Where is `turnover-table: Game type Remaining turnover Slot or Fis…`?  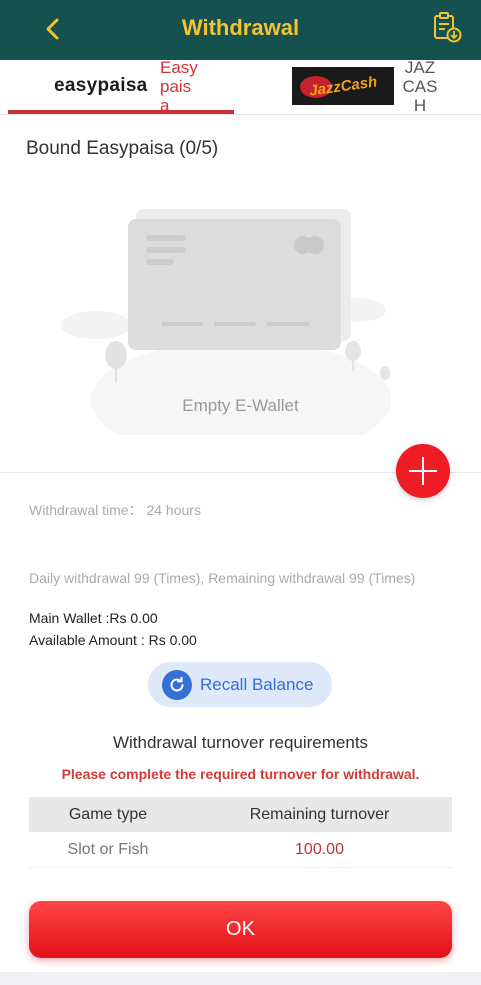
turnover-table: Game type Remaining turnover Slot or Fis… is located at coordinates (240, 832).